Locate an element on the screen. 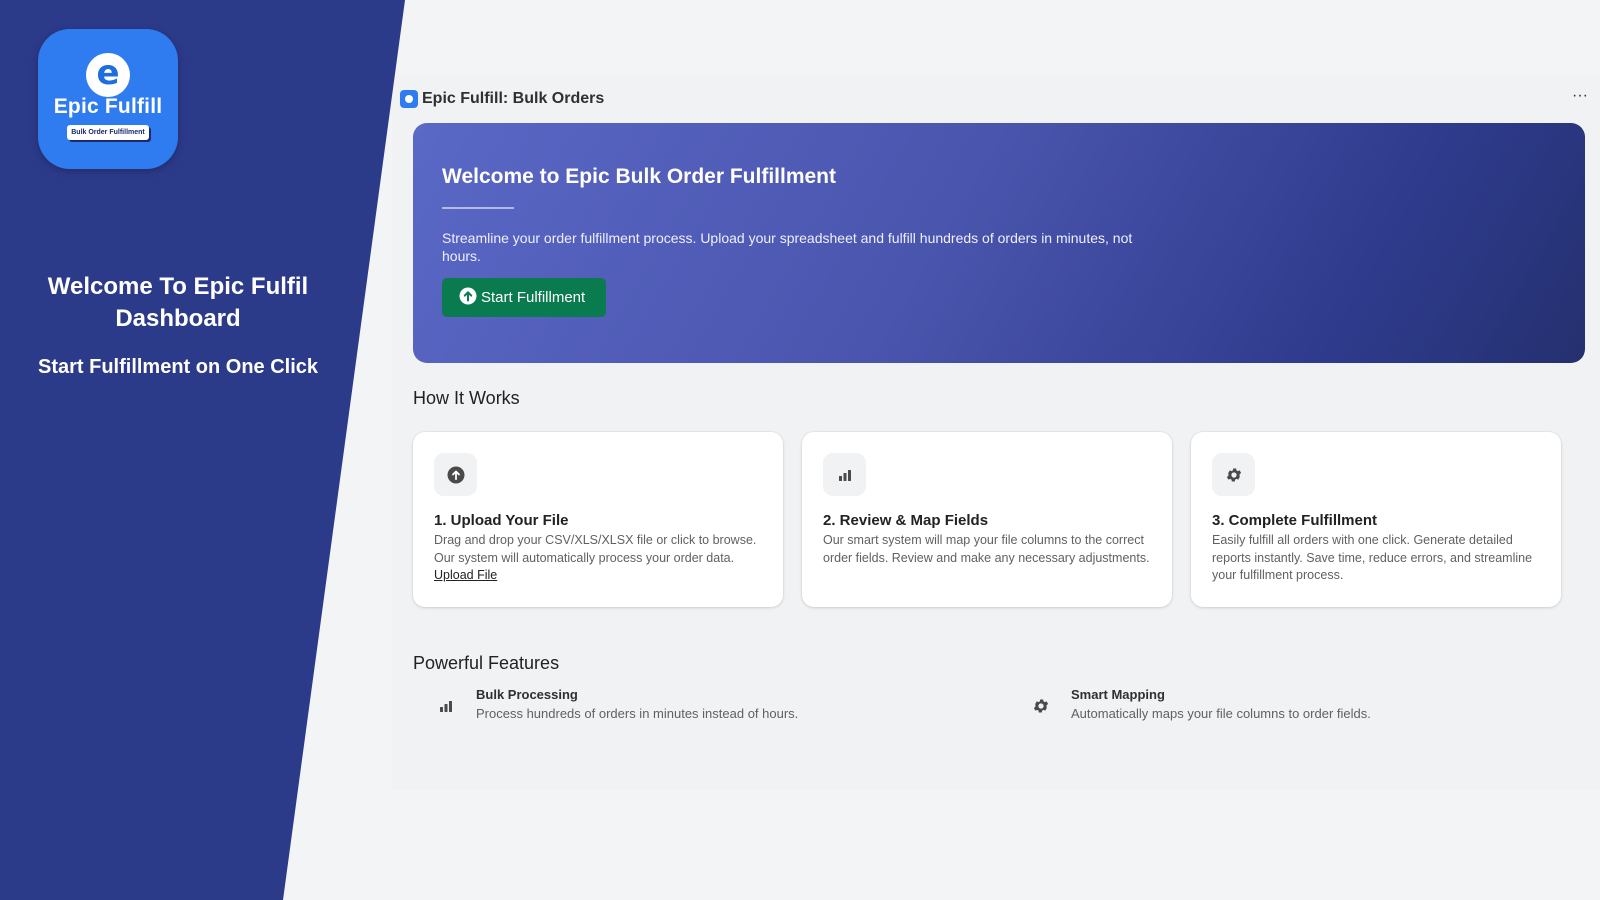 This screenshot has height=900, width=1600. logo-name: Epic Fulfill is located at coordinates (108, 106).